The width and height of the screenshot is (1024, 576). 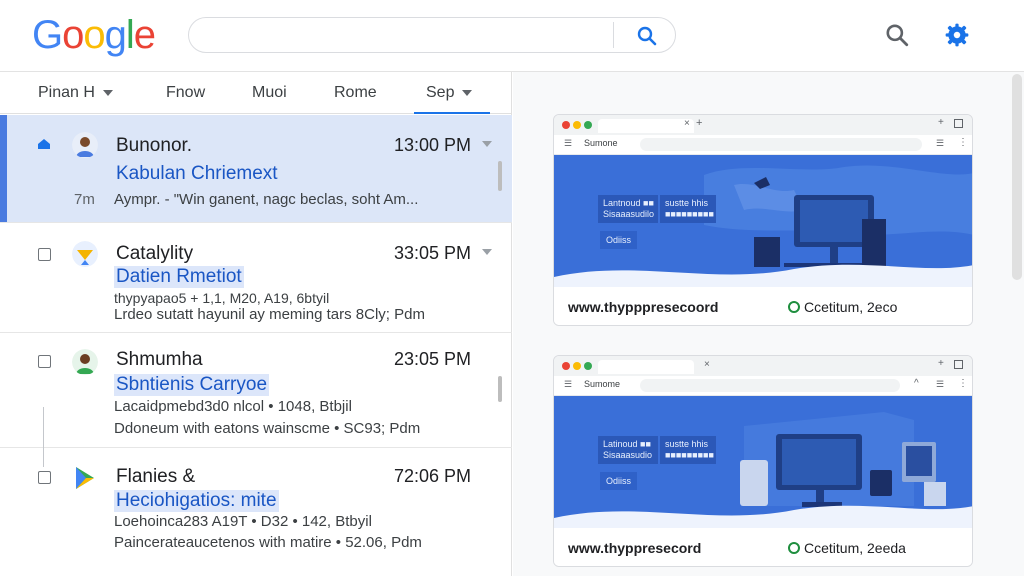 I want to click on tab-rome: Rome, so click(x=355, y=93).